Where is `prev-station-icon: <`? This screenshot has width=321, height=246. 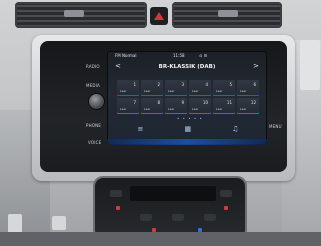
prev-station-icon: < is located at coordinates (118, 66).